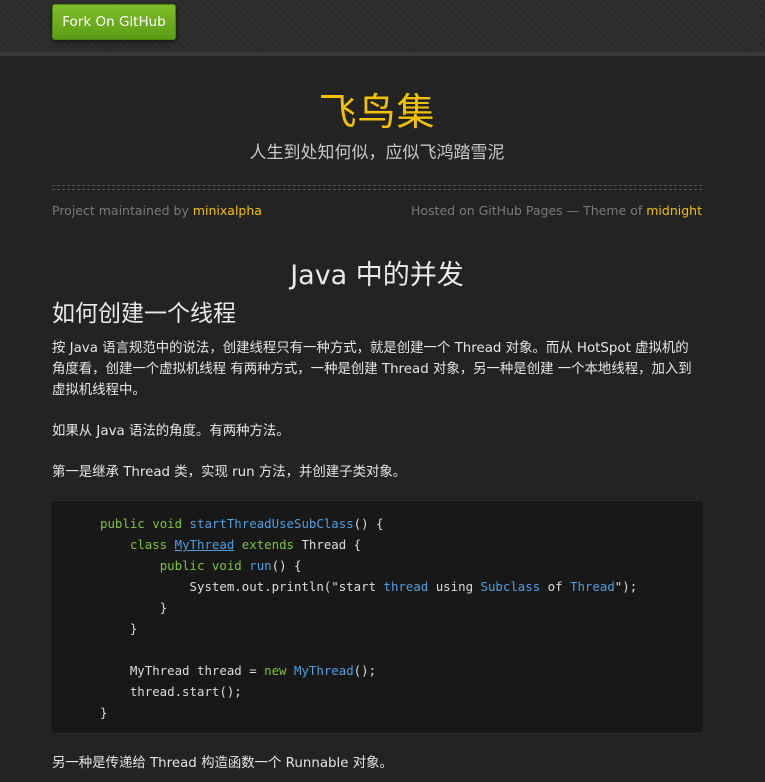  What do you see at coordinates (592, 586) in the screenshot?
I see `code-token: Thread` at bounding box center [592, 586].